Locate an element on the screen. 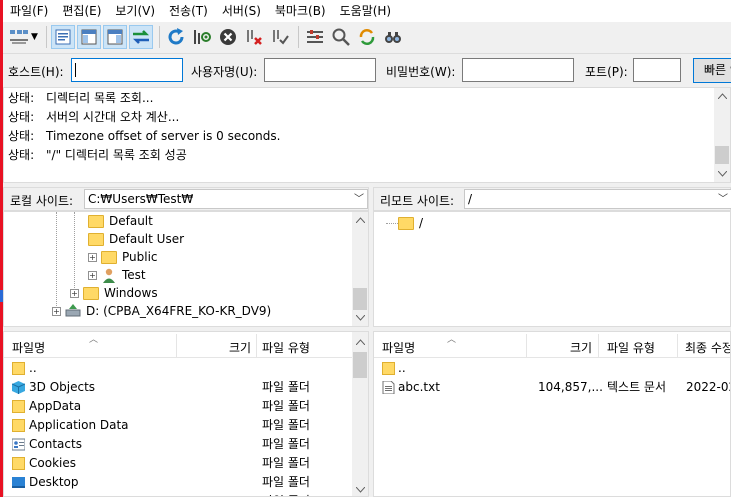 Image resolution: width=731 pixels, height=497 pixels. process-queue-icon is located at coordinates (202, 37).